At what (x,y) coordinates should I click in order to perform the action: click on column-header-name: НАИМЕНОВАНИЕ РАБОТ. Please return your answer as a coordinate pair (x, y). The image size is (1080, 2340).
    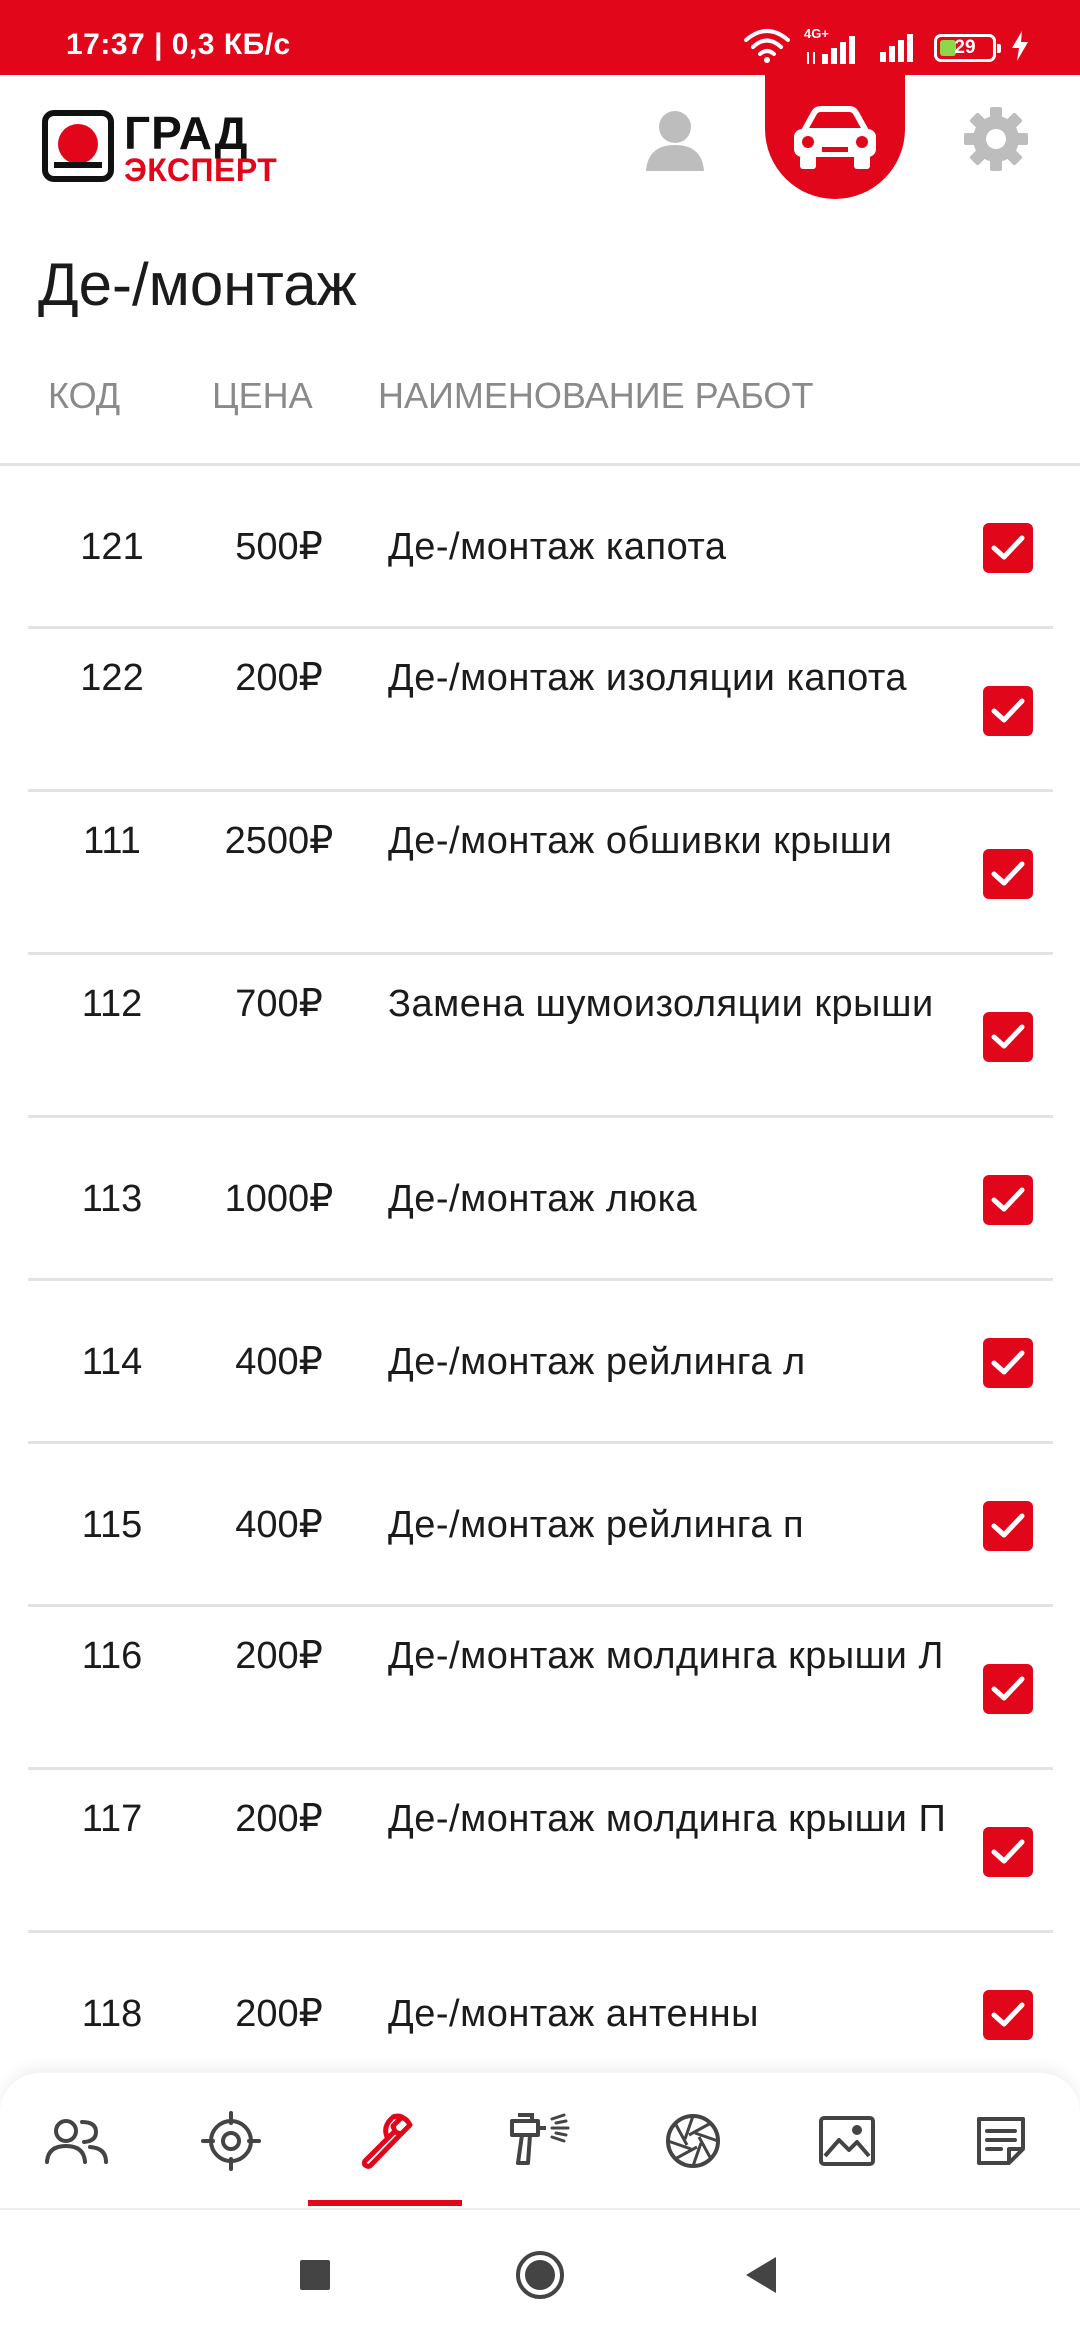
    Looking at the image, I should click on (596, 395).